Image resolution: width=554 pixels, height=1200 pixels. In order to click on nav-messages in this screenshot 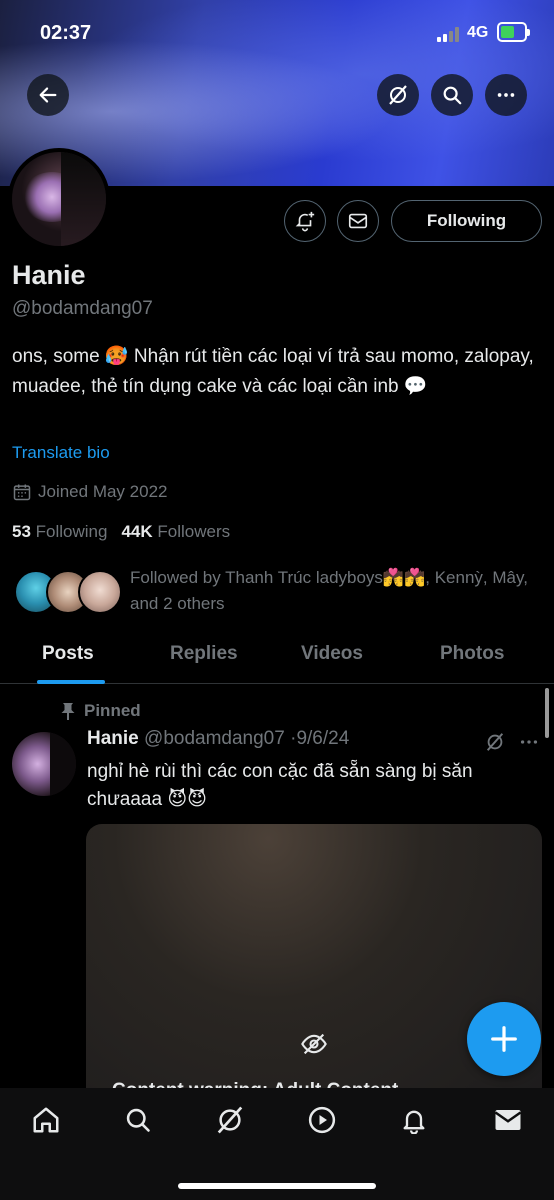, I will do `click(508, 1120)`.